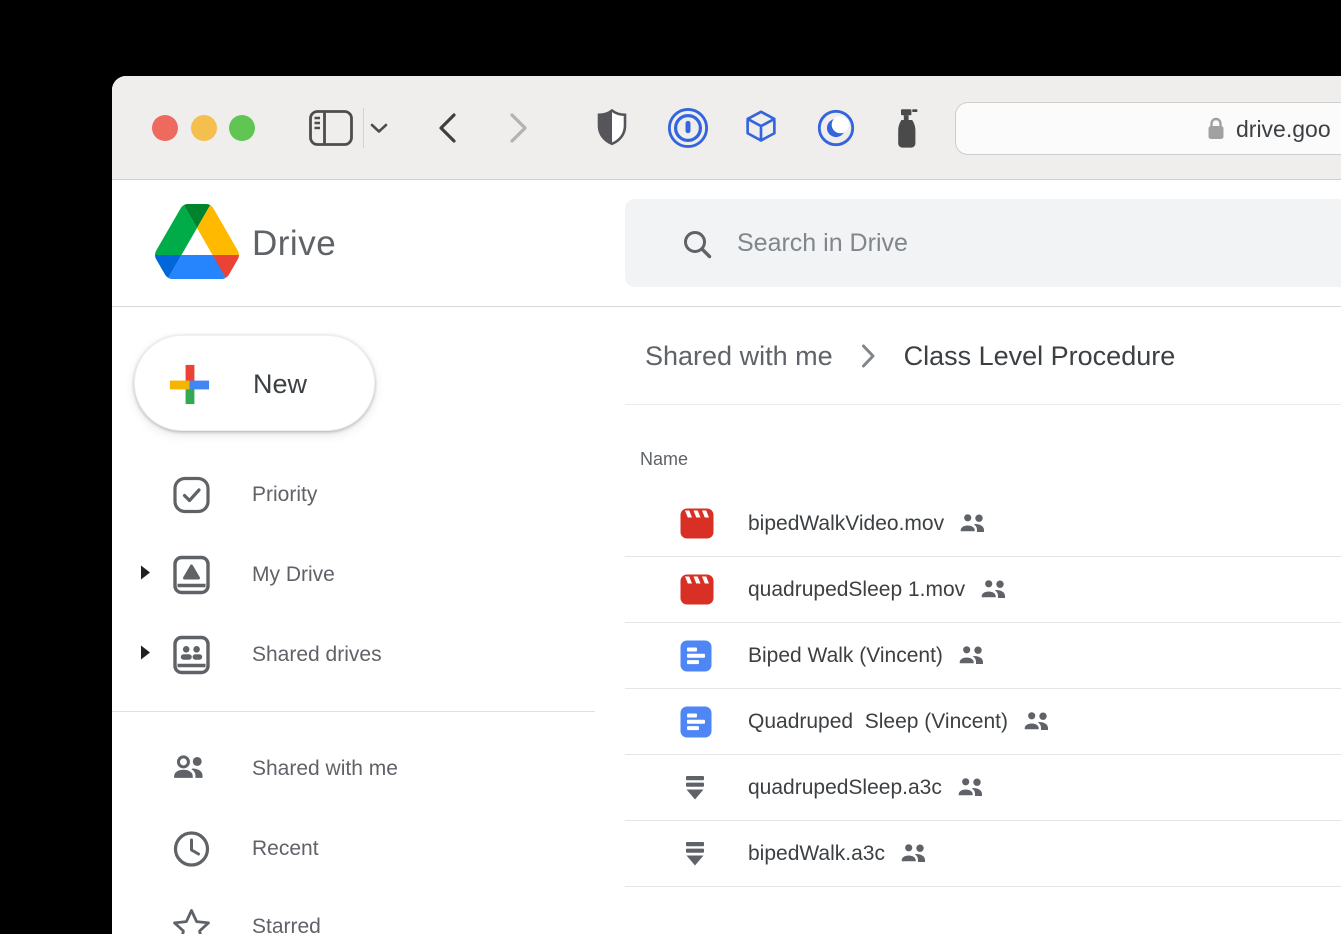 Image resolution: width=1341 pixels, height=934 pixels. I want to click on sidebar-item-shared-drives: Shared drives, so click(362, 655).